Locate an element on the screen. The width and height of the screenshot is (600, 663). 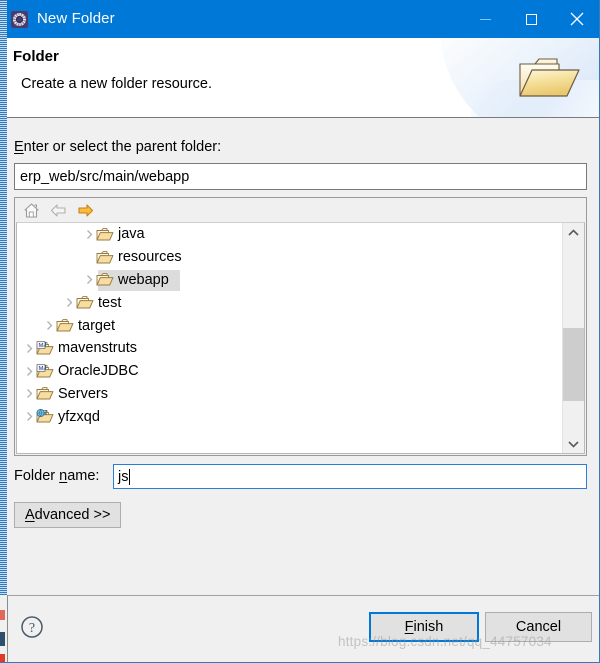
tree-row: test is located at coordinates (289, 302).